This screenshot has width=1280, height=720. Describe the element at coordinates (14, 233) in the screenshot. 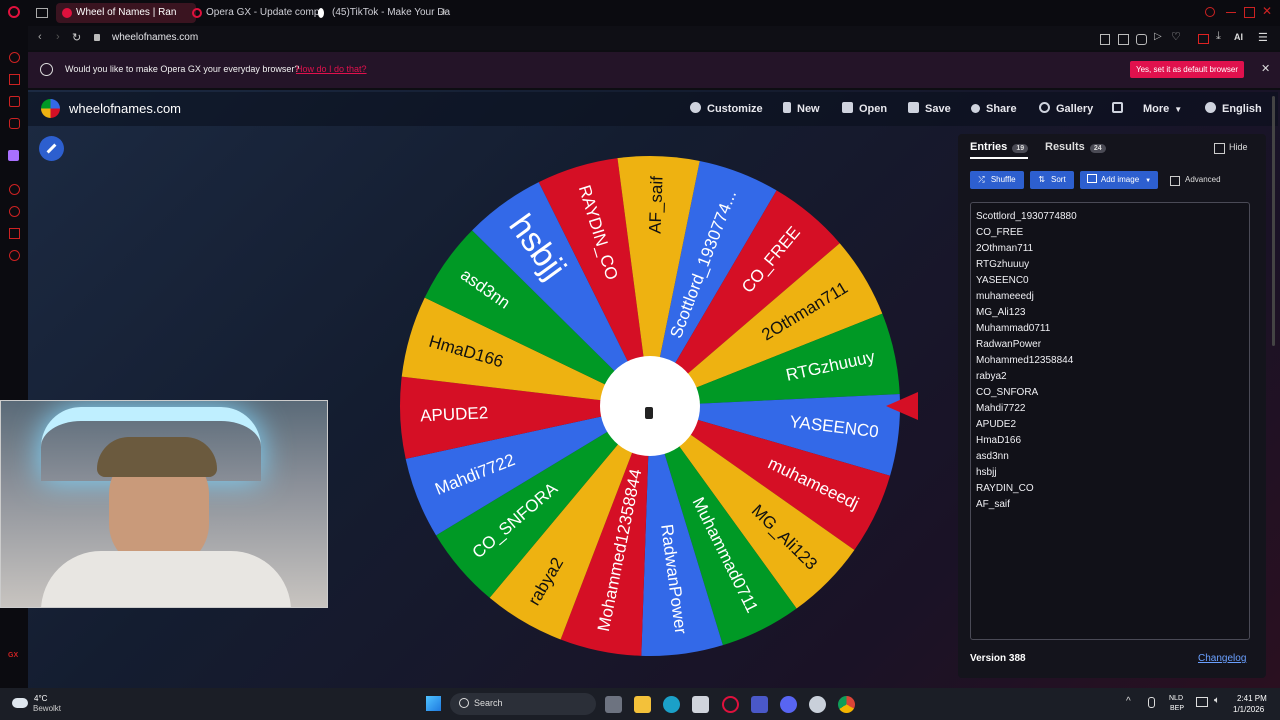

I see `sidebar-extensions-icon` at that location.